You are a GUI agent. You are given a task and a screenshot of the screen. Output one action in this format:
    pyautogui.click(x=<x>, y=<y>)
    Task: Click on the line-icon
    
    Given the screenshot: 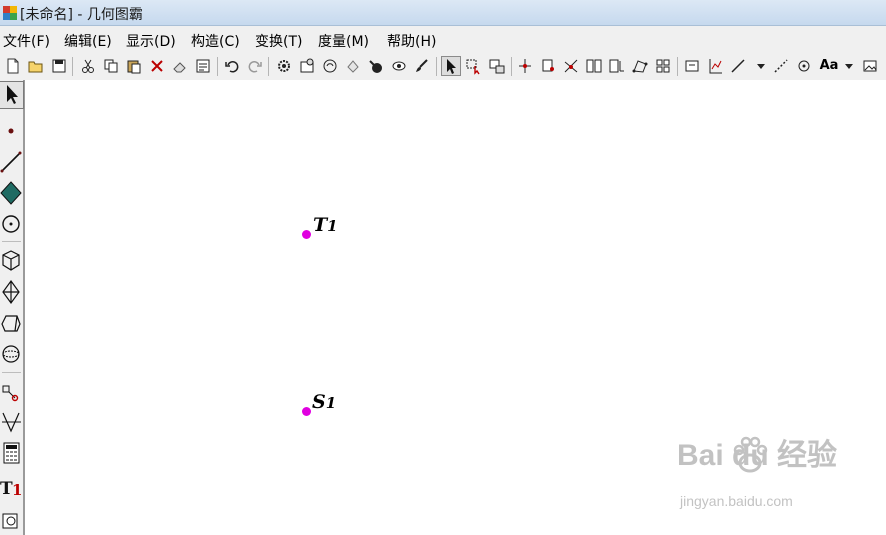 What is the action you would take?
    pyautogui.click(x=738, y=66)
    